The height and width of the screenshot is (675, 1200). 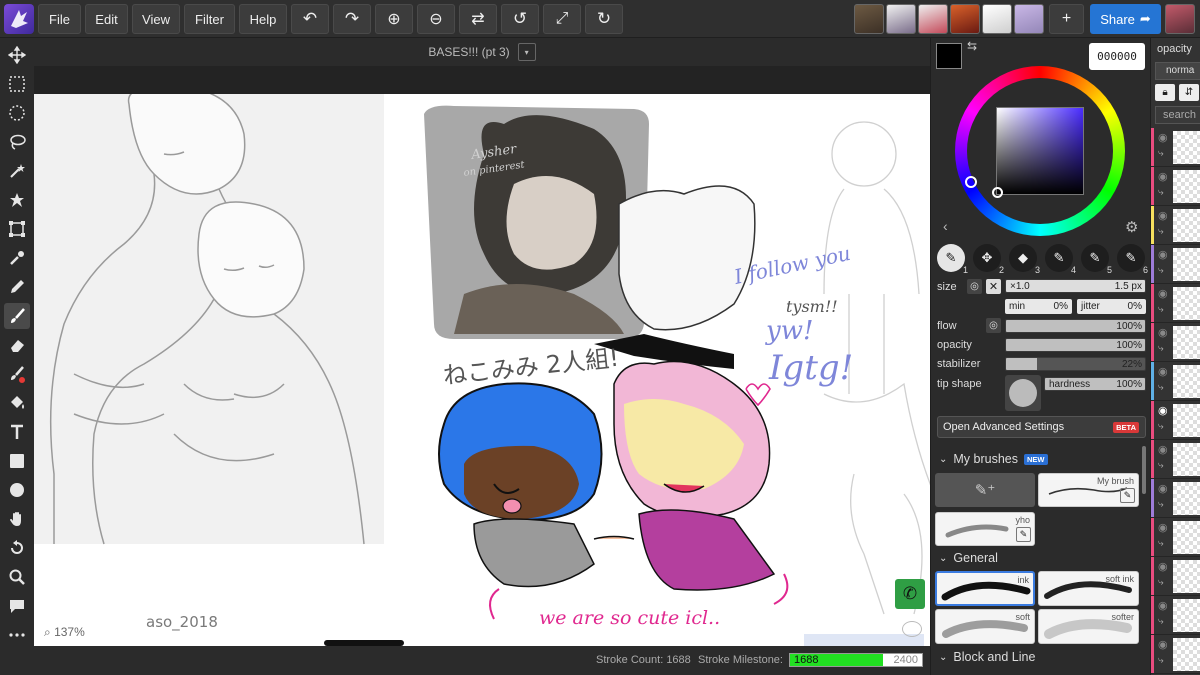 What do you see at coordinates (997, 192) in the screenshot?
I see `value-handle` at bounding box center [997, 192].